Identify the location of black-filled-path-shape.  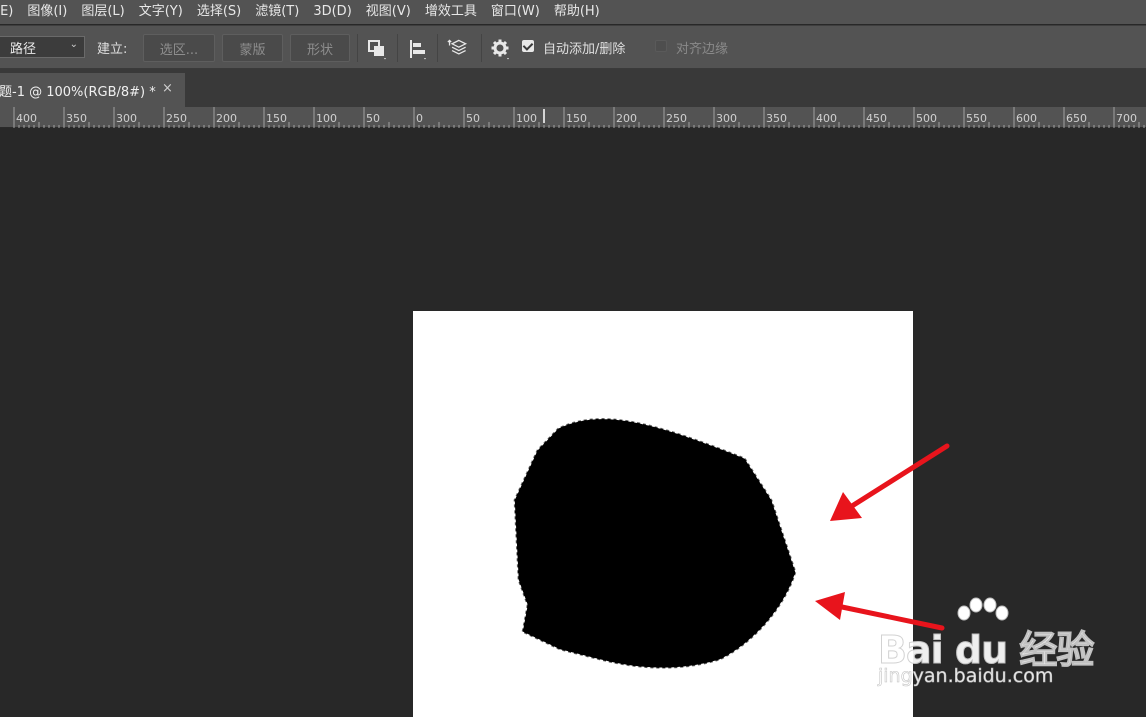
(655, 543).